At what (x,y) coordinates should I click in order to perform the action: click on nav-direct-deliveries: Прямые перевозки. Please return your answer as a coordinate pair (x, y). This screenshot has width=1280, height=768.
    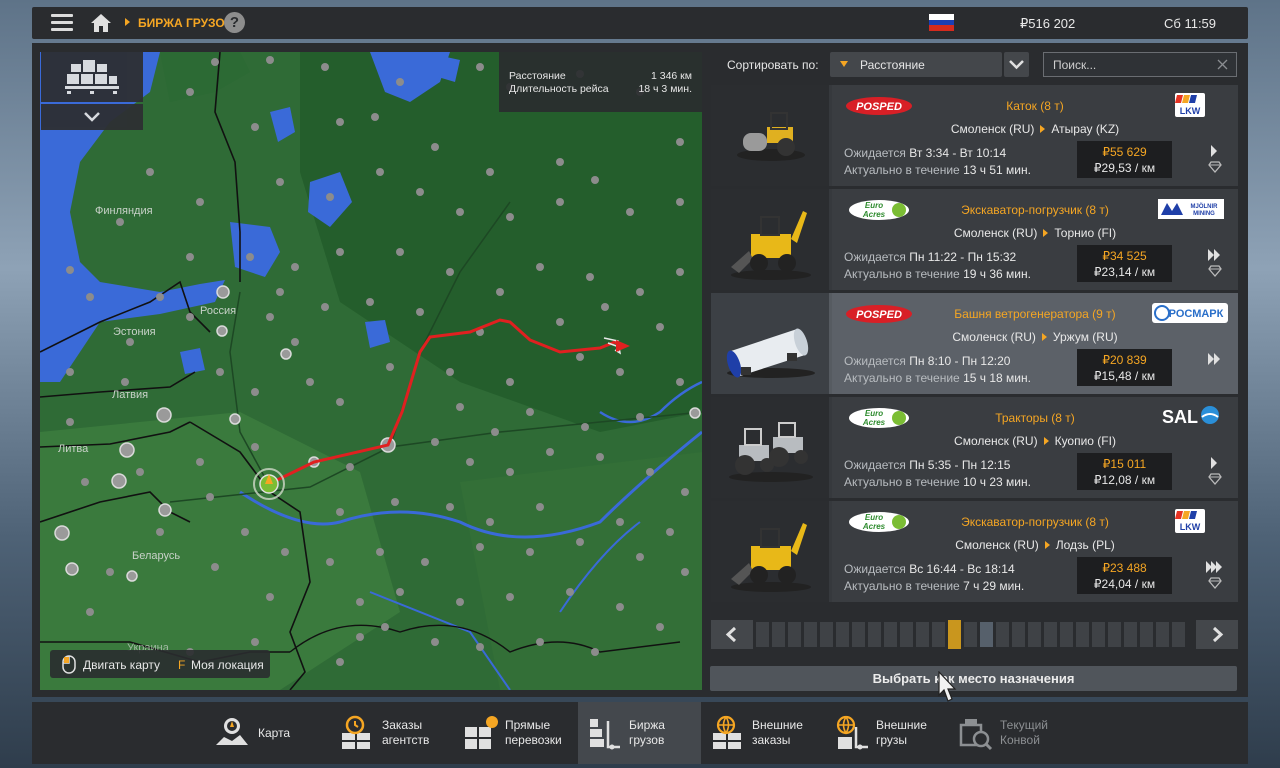
    Looking at the image, I should click on (515, 733).